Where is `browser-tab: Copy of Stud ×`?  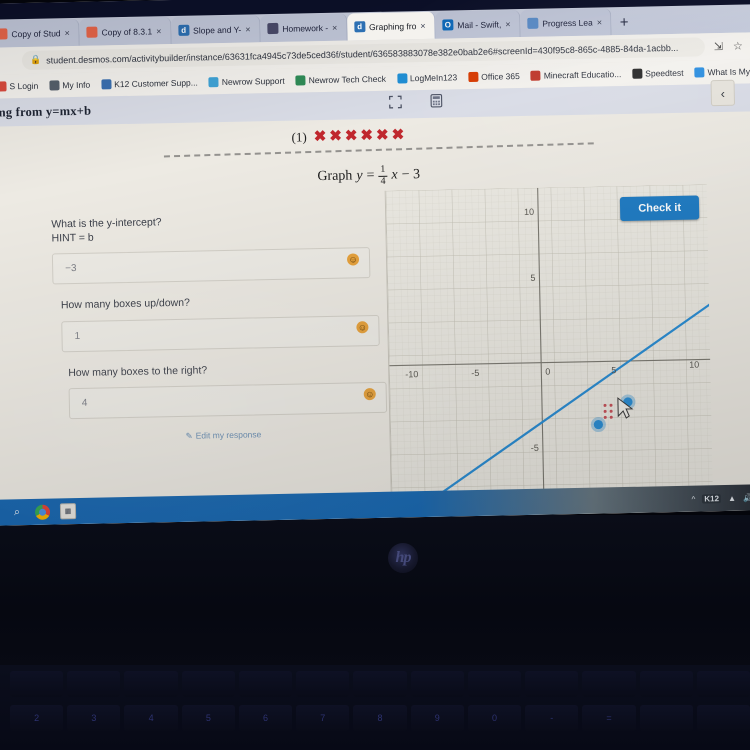 browser-tab: Copy of Stud × is located at coordinates (40, 33).